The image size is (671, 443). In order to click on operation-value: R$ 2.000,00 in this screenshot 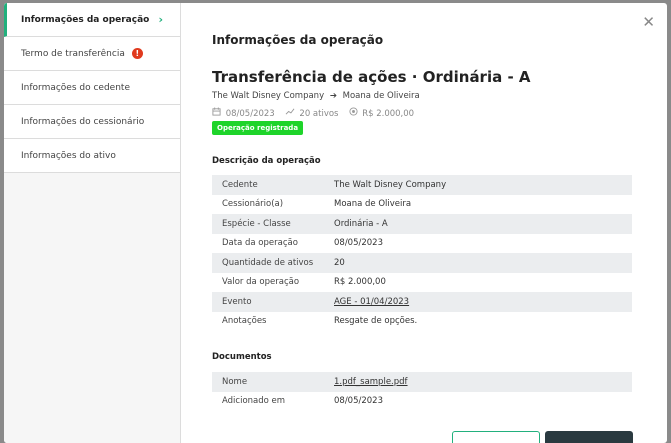, I will do `click(388, 114)`.